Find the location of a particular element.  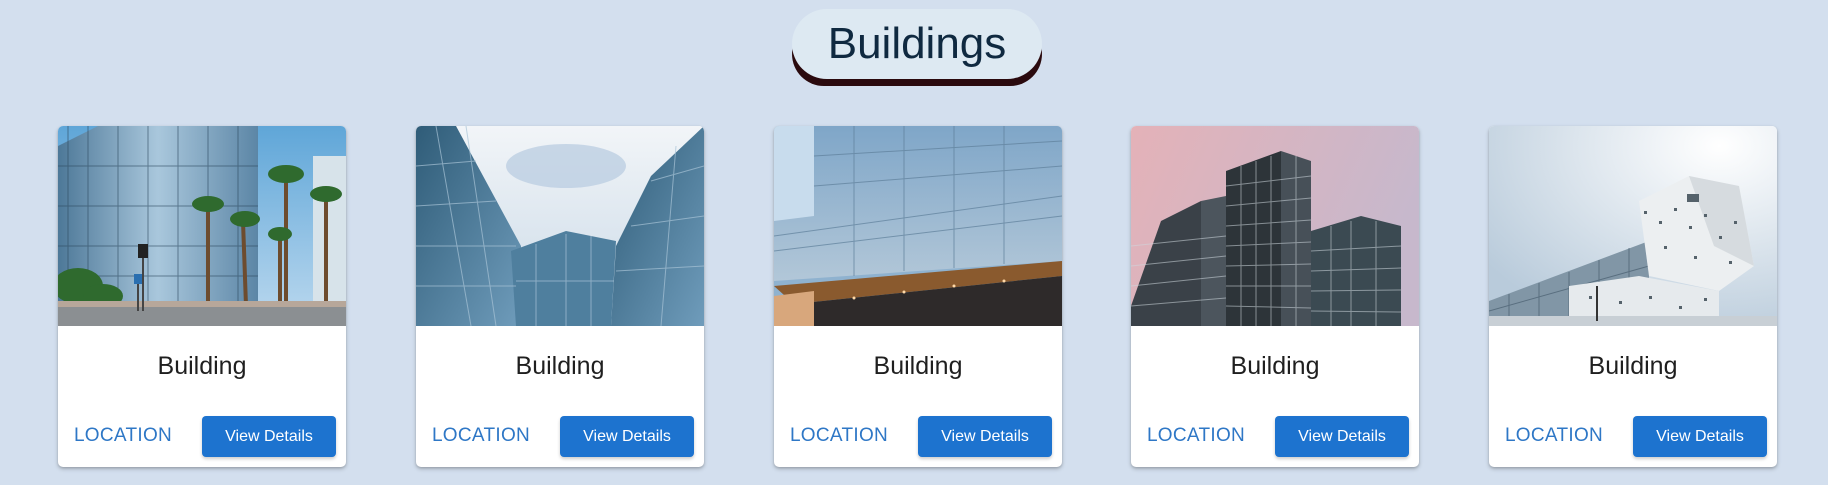

glass-highrise-photo is located at coordinates (918, 226).